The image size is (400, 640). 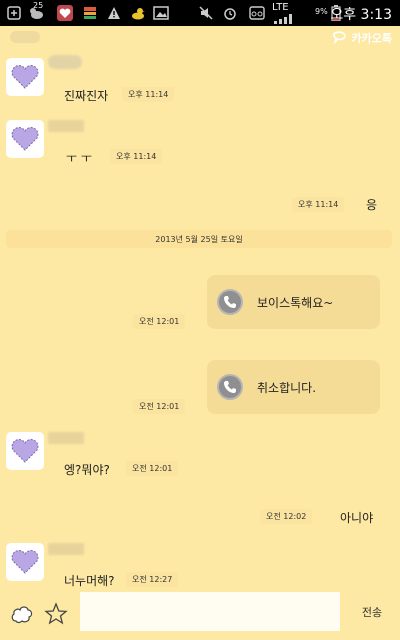 What do you see at coordinates (90, 13) in the screenshot?
I see `gift-icon` at bounding box center [90, 13].